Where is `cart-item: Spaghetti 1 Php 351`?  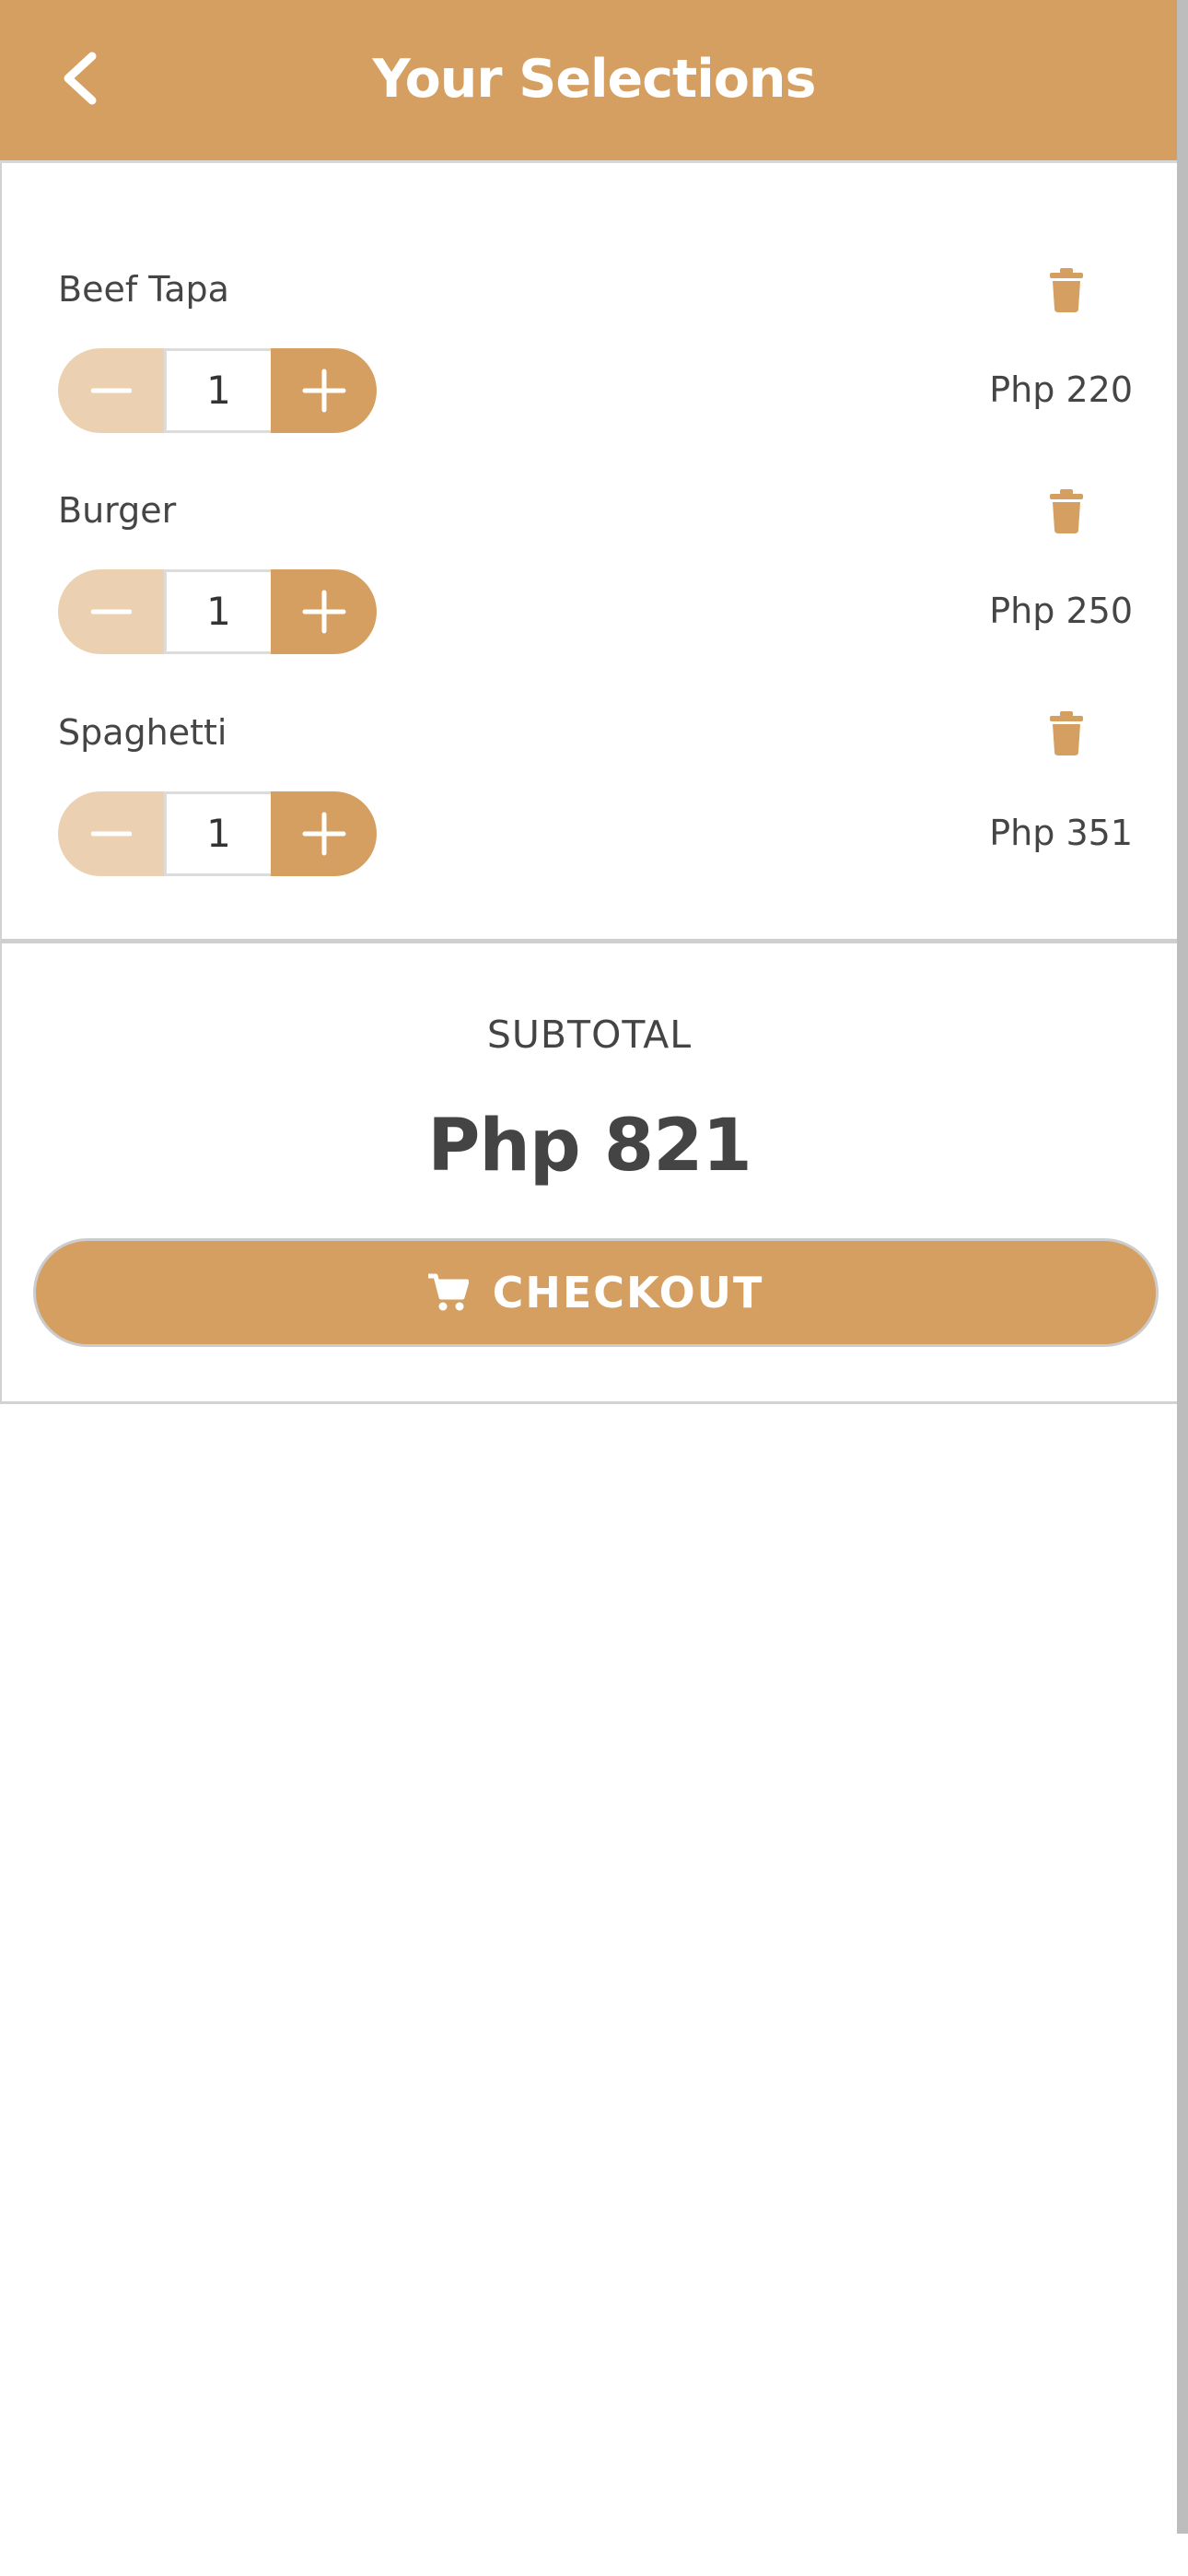 cart-item: Spaghetti 1 Php 351 is located at coordinates (589, 797).